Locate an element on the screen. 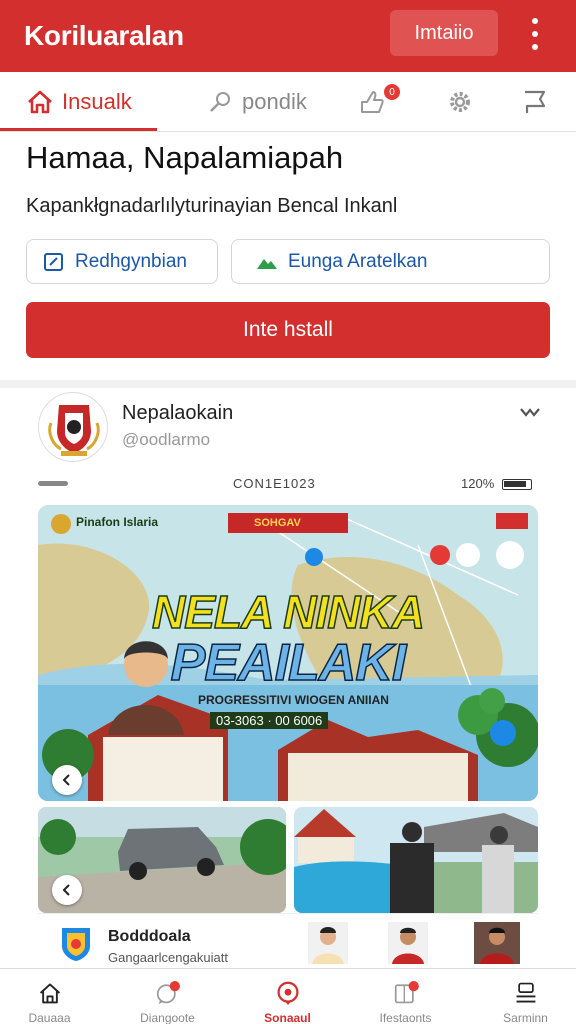  battery-icon is located at coordinates (517, 484).